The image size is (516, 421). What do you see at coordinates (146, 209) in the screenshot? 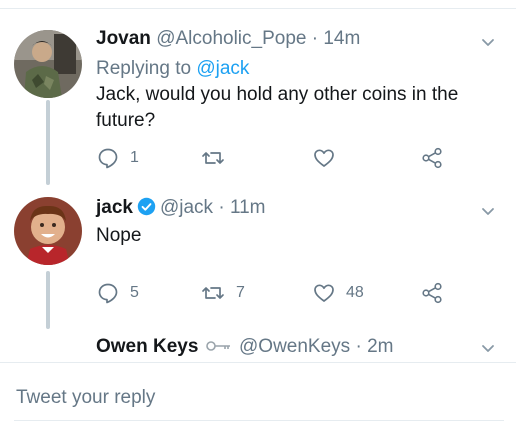
I see `verified-badge-icon` at bounding box center [146, 209].